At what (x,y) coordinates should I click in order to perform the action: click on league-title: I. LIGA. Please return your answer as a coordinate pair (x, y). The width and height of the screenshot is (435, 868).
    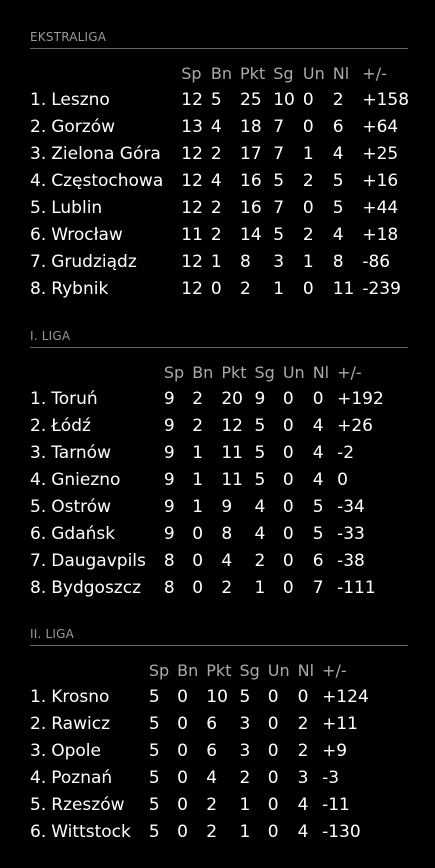
    Looking at the image, I should click on (219, 337).